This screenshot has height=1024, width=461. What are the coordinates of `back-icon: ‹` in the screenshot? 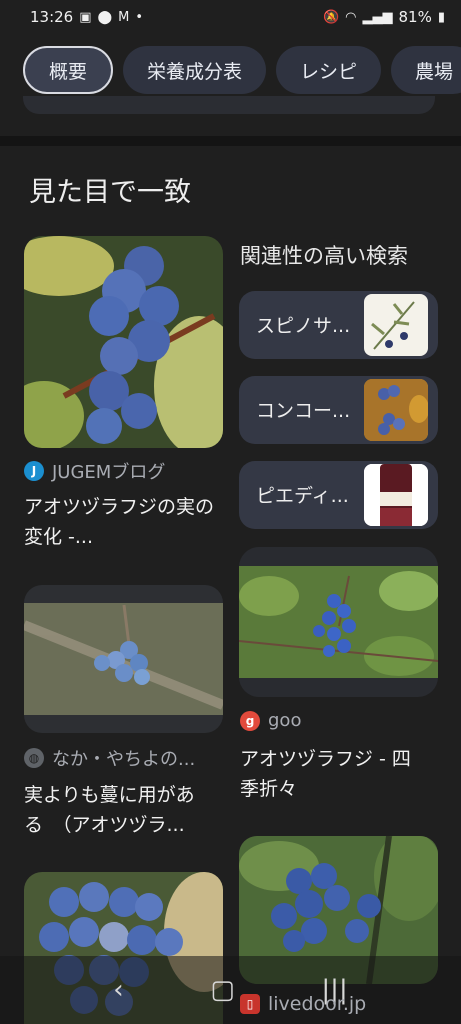 It's located at (118, 990).